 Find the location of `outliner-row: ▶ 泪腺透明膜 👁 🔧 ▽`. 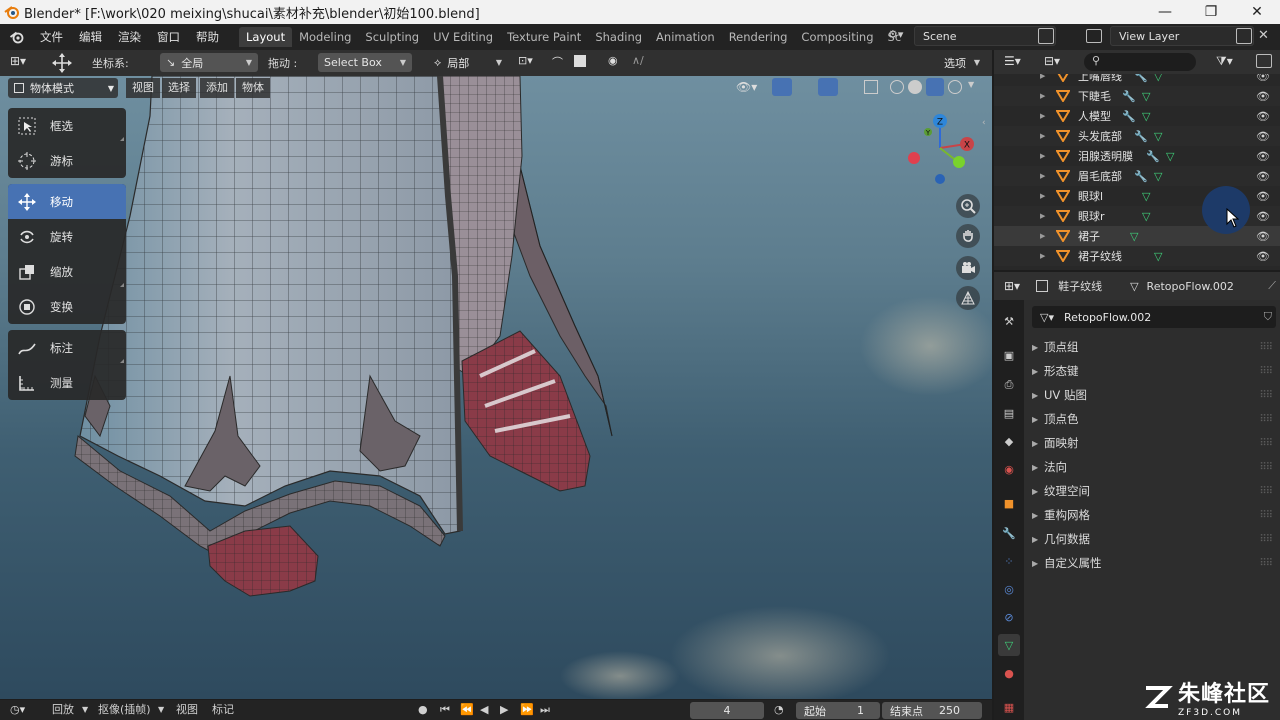

outliner-row: ▶ 泪腺透明膜 👁 🔧 ▽ is located at coordinates (1137, 156).